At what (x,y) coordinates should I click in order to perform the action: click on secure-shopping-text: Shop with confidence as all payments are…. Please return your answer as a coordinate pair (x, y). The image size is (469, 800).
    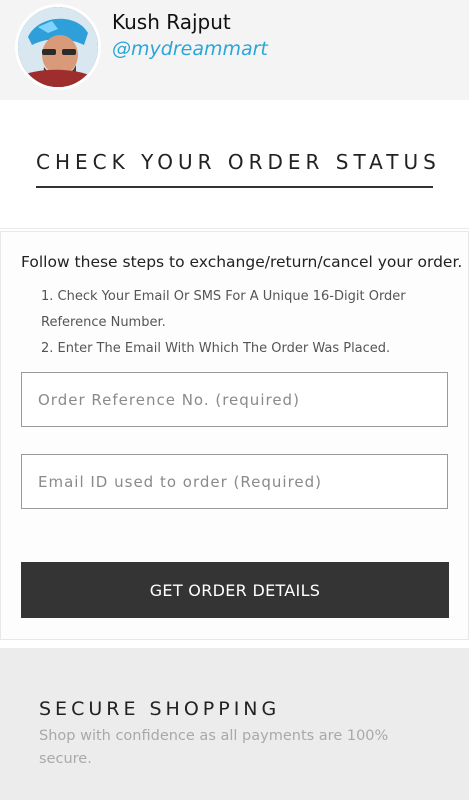
    Looking at the image, I should click on (214, 747).